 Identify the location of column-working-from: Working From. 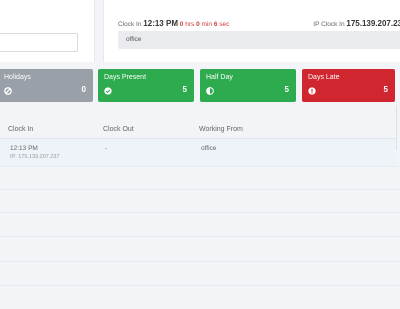
(221, 129).